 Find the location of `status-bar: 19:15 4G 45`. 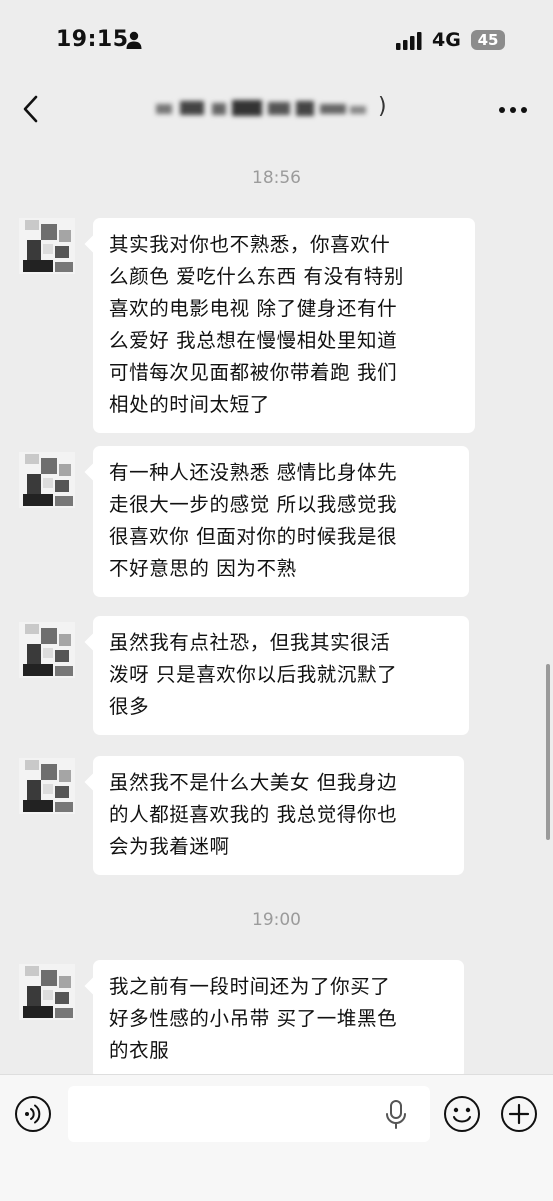

status-bar: 19:15 4G 45 is located at coordinates (276, 40).